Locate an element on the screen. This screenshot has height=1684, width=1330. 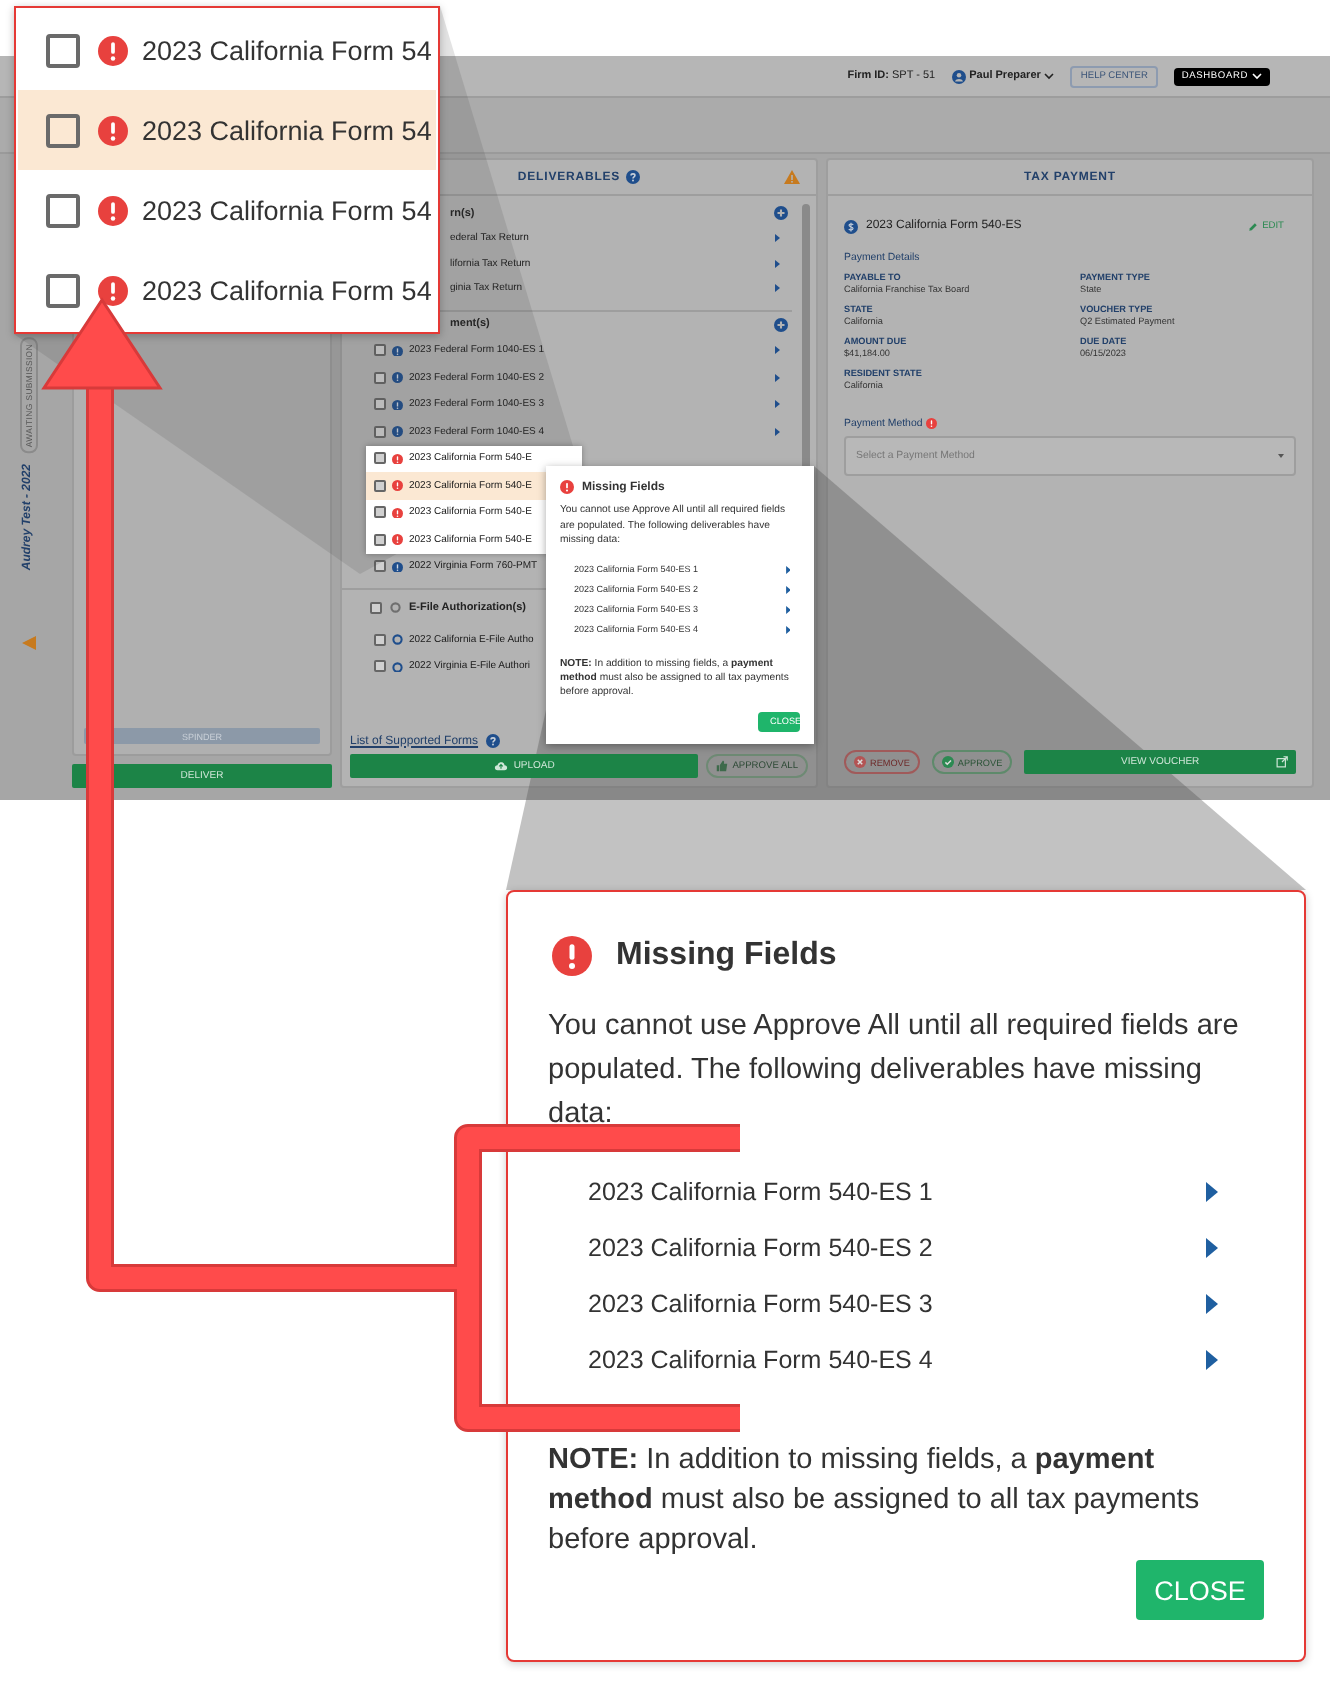
dollar-icon is located at coordinates (851, 226).